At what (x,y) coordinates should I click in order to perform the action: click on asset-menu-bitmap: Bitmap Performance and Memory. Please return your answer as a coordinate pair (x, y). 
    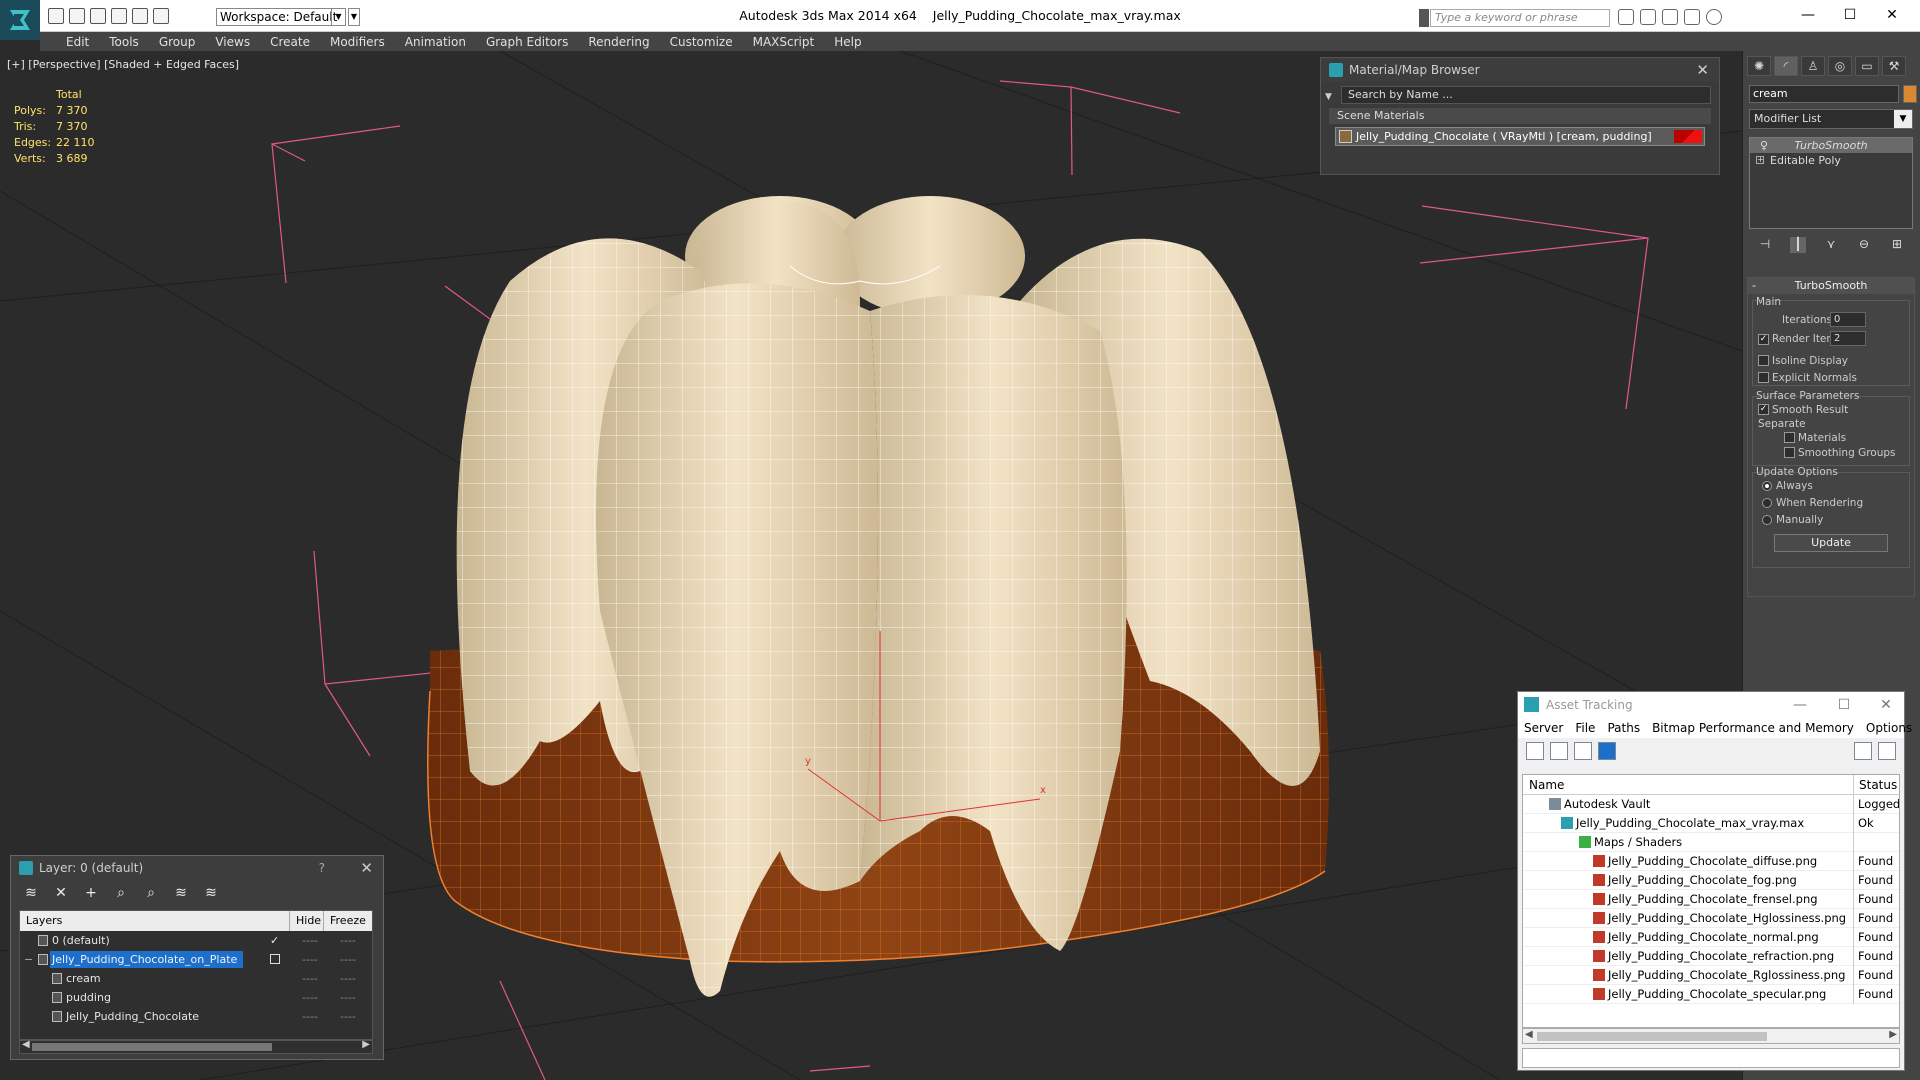
    Looking at the image, I should click on (1759, 728).